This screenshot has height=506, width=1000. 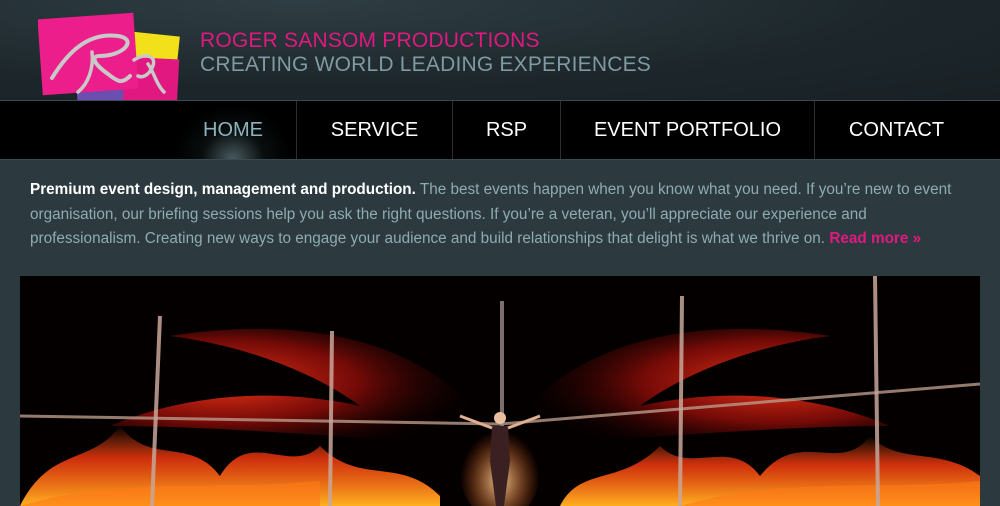 I want to click on nav-home: HOME, so click(x=233, y=130).